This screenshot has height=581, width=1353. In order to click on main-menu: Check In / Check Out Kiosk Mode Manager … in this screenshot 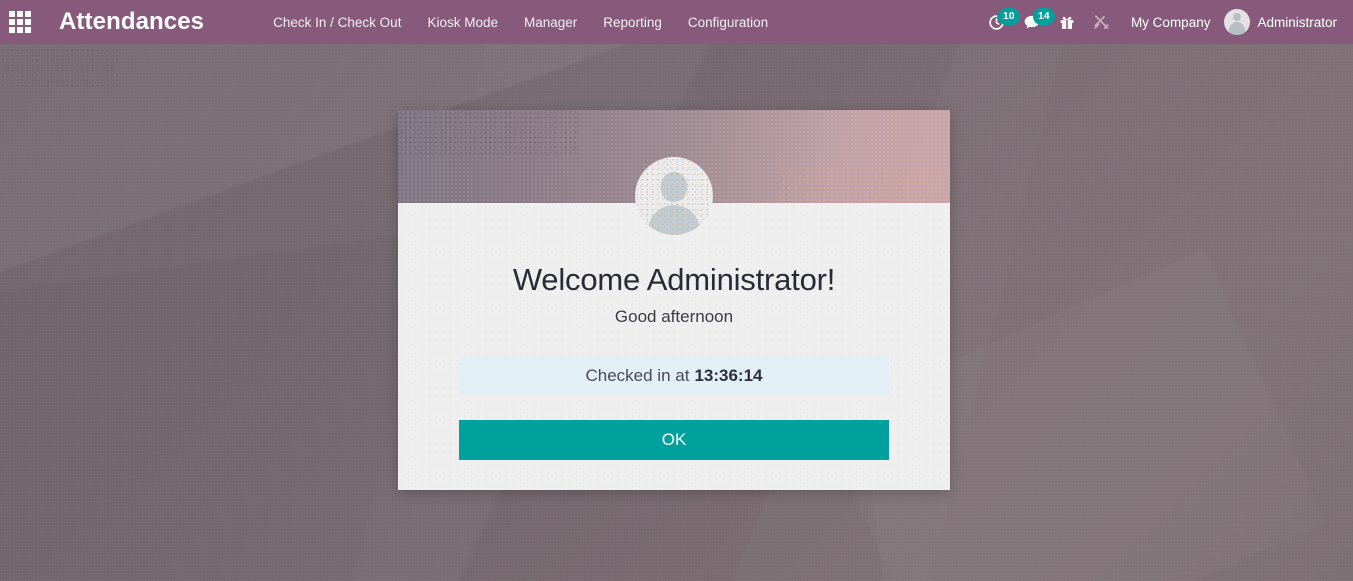, I will do `click(520, 22)`.